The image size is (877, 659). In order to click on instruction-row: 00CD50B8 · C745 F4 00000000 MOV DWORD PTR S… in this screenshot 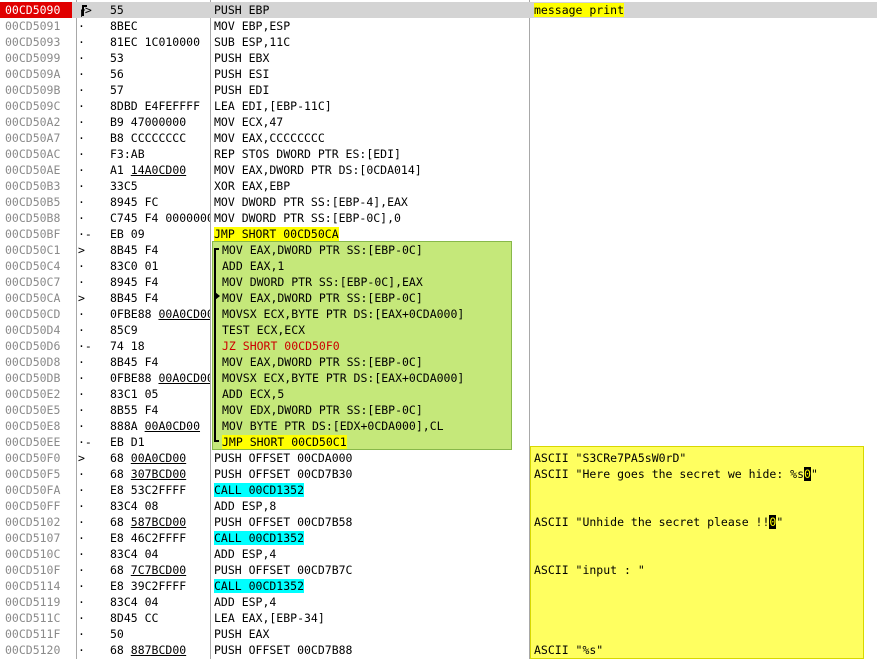, I will do `click(438, 218)`.